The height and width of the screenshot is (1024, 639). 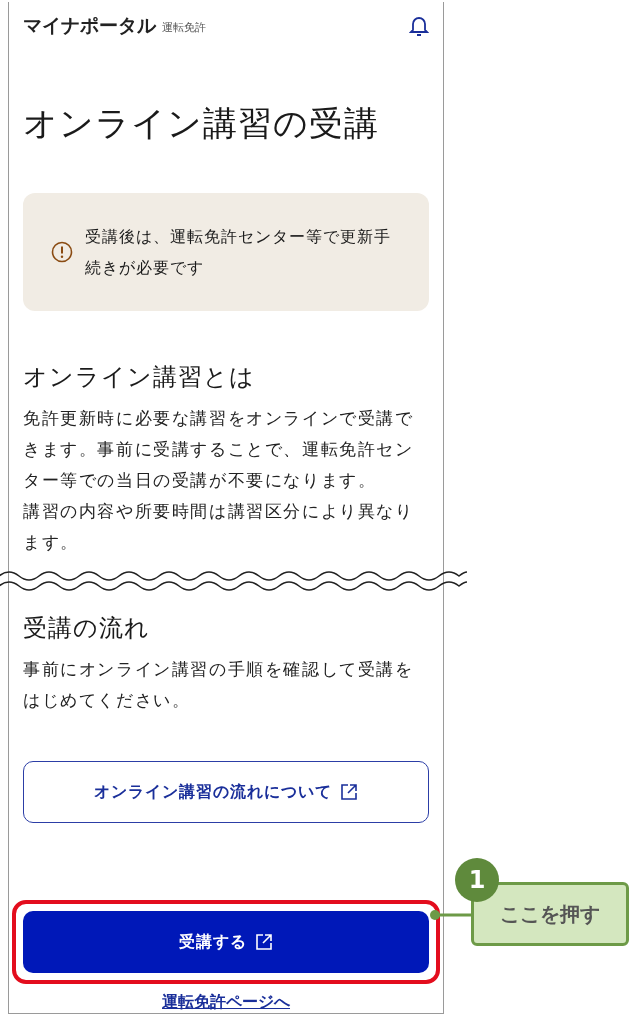 What do you see at coordinates (219, 450) in the screenshot?
I see `body-text: 免許更新時に必要な講習をオンラインで受講できます。事前に受講することで、運転免許センター等での当日の受講が不要になります。` at bounding box center [219, 450].